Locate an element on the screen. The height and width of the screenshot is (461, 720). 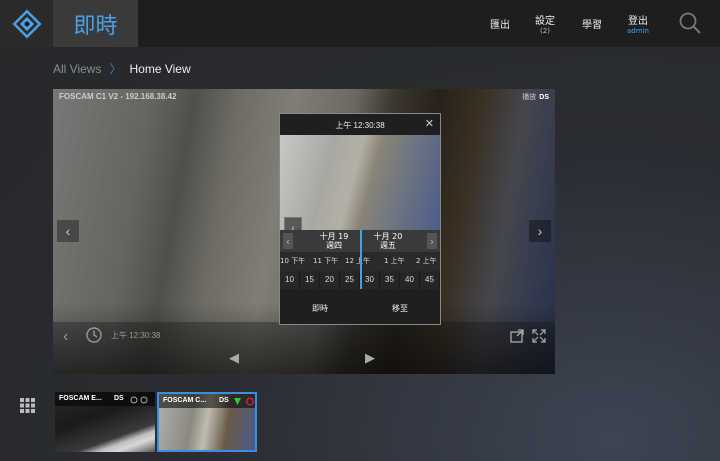
nav-settings: 設定 (2) is located at coordinates (545, 23).